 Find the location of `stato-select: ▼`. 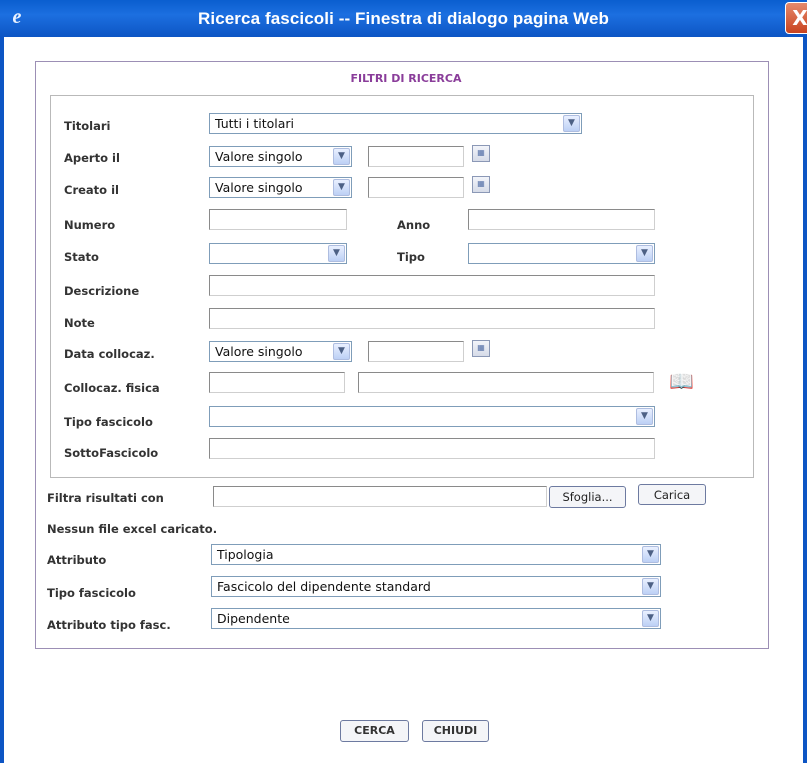

stato-select: ▼ is located at coordinates (278, 253).